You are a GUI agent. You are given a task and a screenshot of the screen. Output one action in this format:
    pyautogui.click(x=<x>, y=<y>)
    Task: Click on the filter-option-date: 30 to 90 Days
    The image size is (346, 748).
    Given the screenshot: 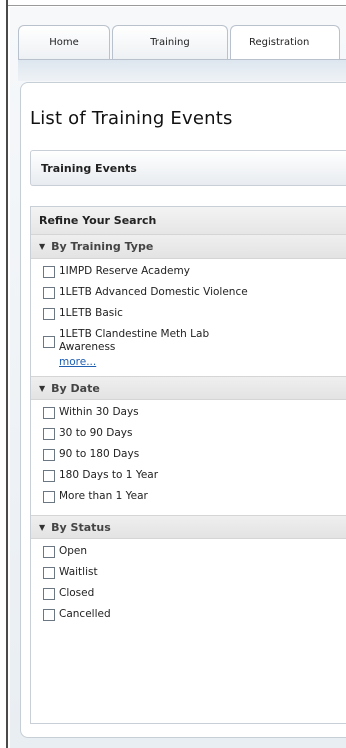 What is the action you would take?
    pyautogui.click(x=194, y=433)
    